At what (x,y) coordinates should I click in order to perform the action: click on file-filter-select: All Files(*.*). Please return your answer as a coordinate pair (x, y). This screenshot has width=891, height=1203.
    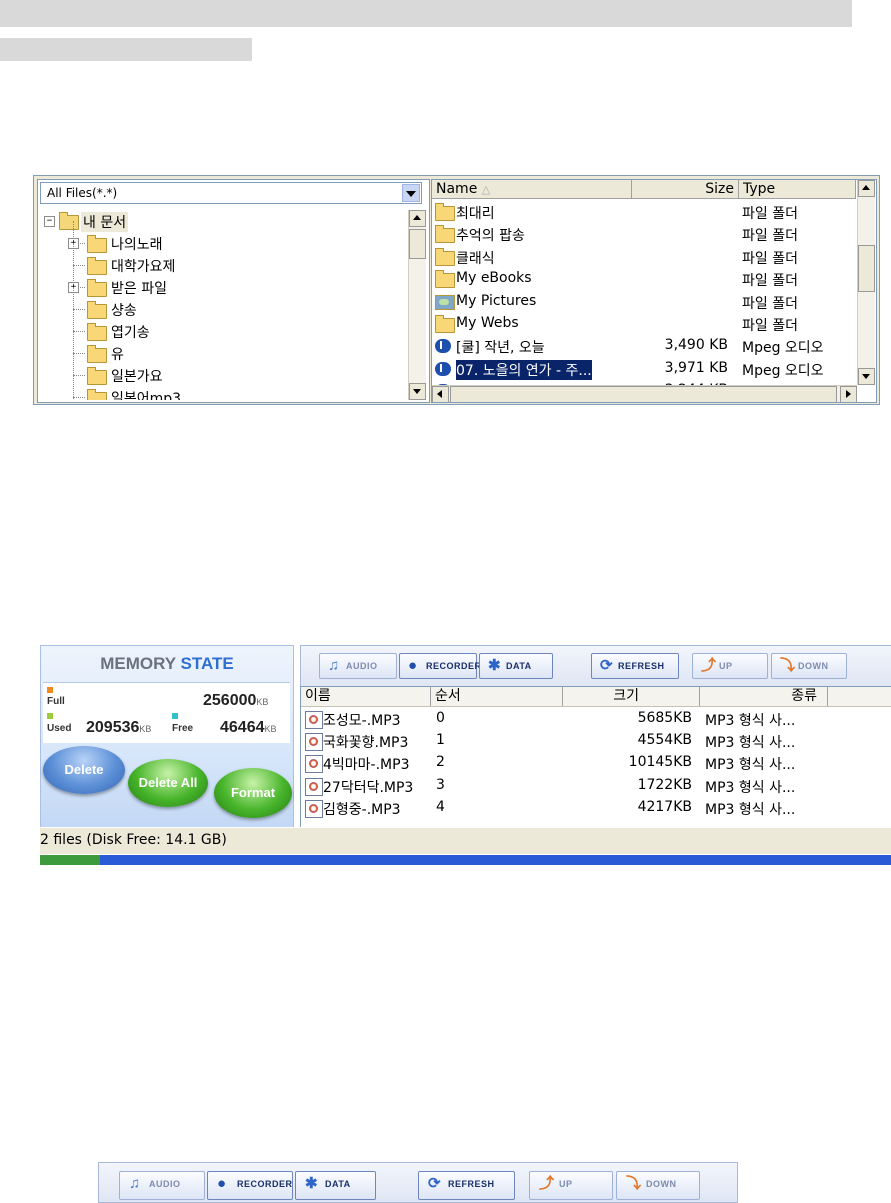
    Looking at the image, I should click on (231, 193).